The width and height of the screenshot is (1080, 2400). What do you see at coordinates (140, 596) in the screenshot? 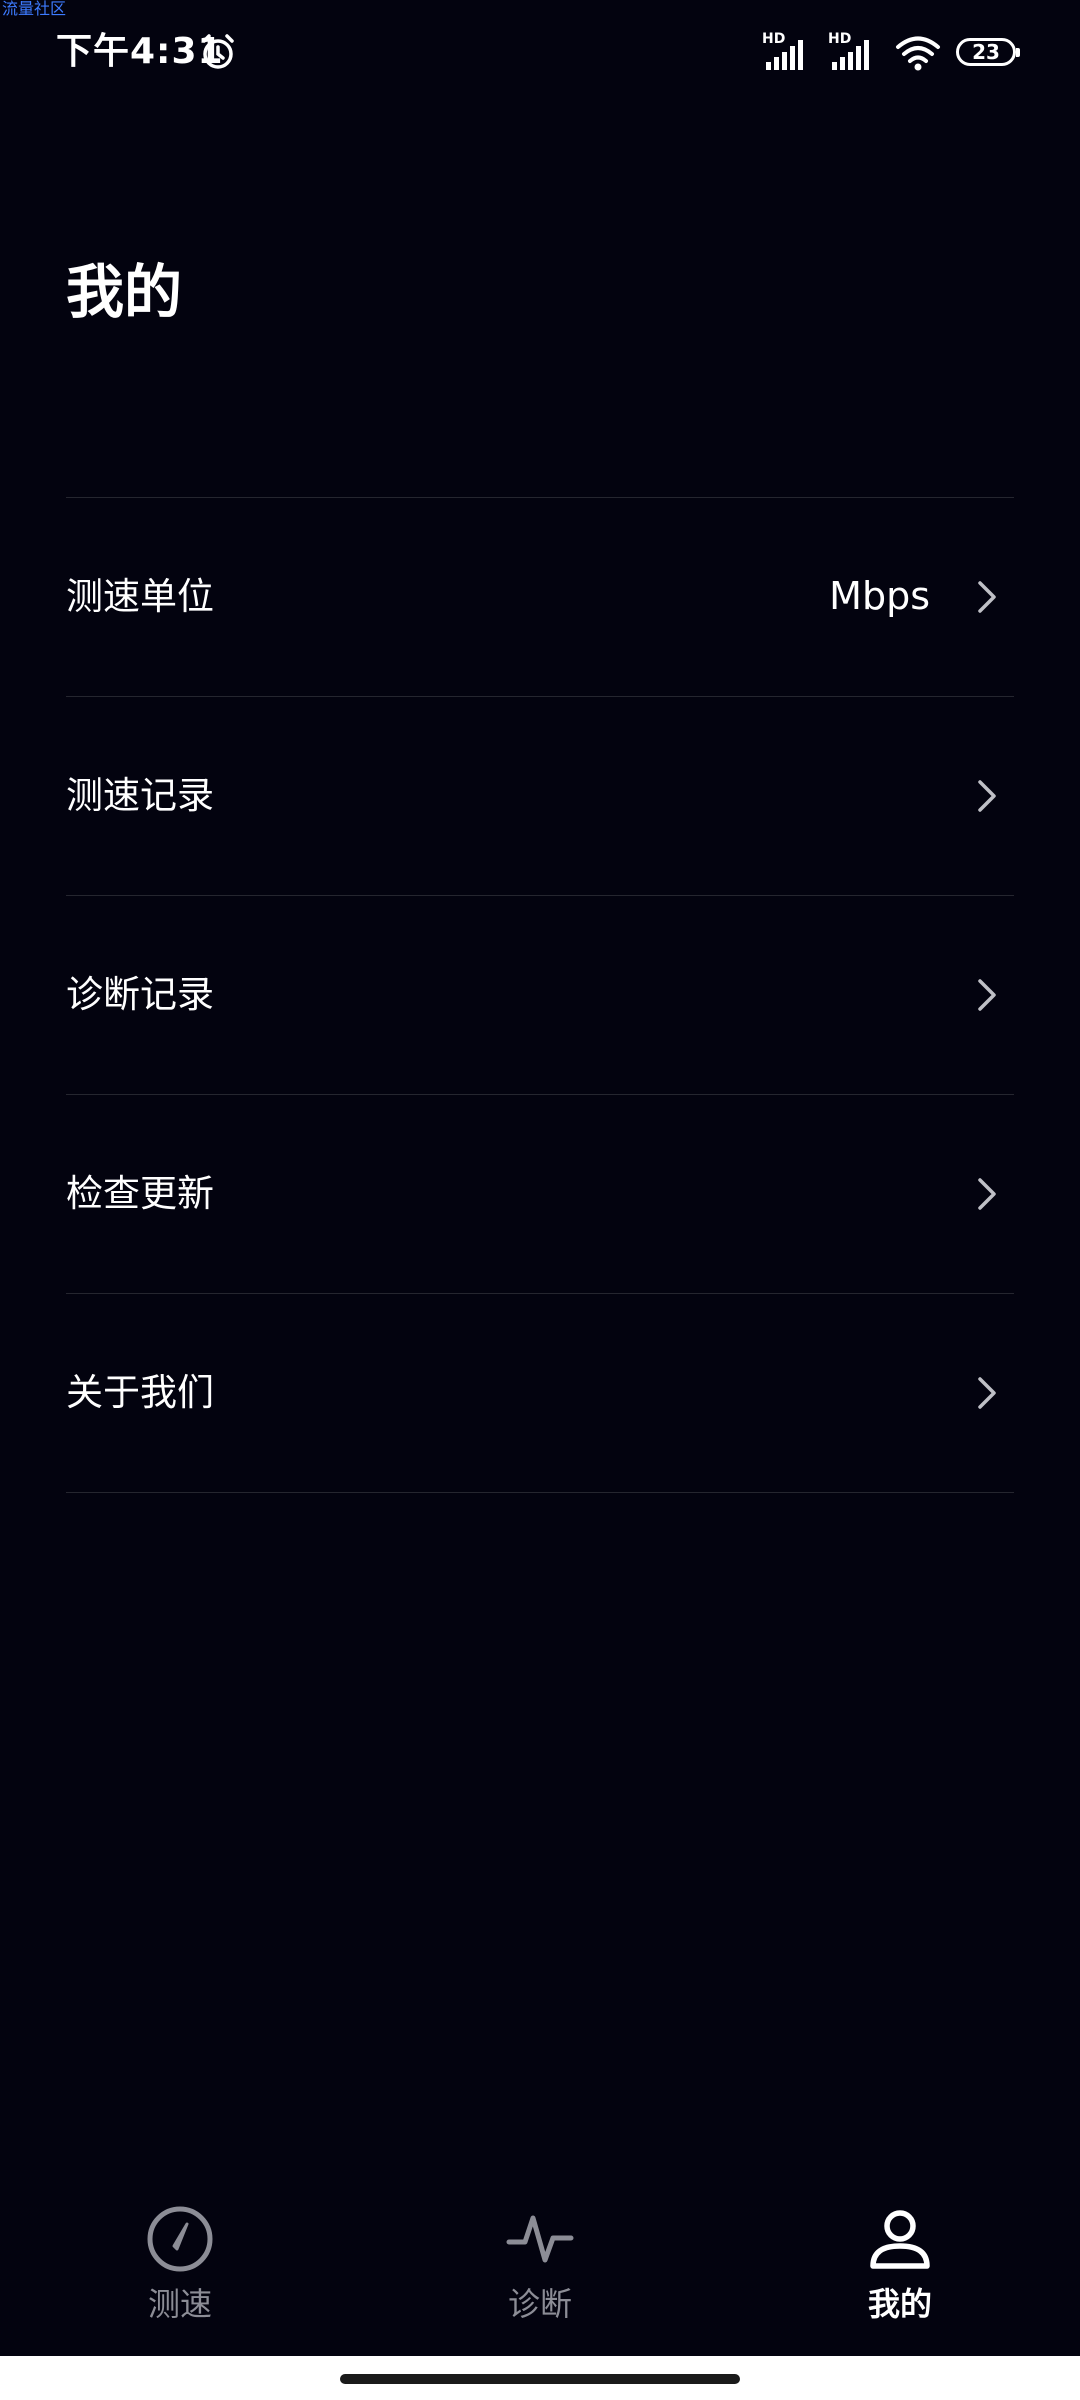
I see `menu-item-label: 测速单位` at bounding box center [140, 596].